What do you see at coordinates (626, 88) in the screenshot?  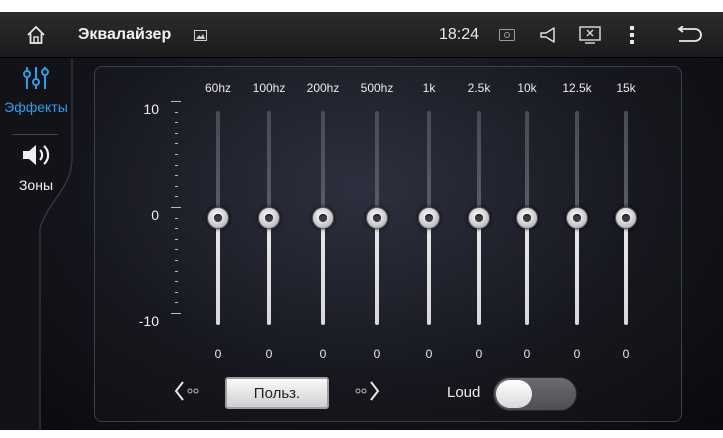 I see `band-frequency-label: 15k` at bounding box center [626, 88].